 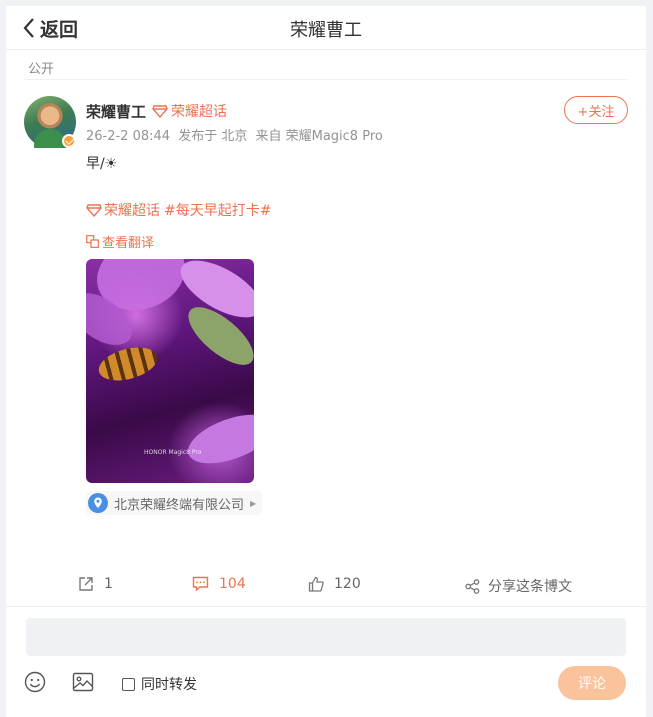 What do you see at coordinates (232, 584) in the screenshot?
I see `comment-count: 104` at bounding box center [232, 584].